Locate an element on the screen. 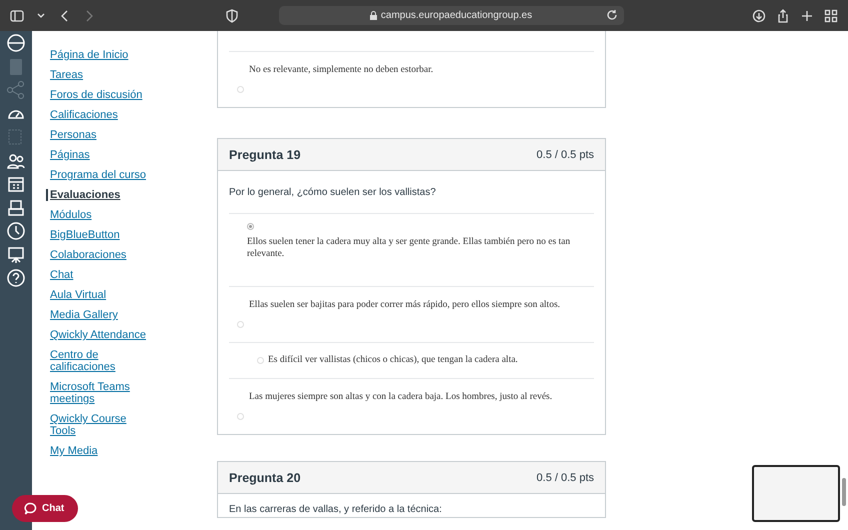 This screenshot has height=530, width=848. answer-text: Ellas suelen ser bajitas para poder correr más rápido, pero ellos siempre son altos. is located at coordinates (405, 305).